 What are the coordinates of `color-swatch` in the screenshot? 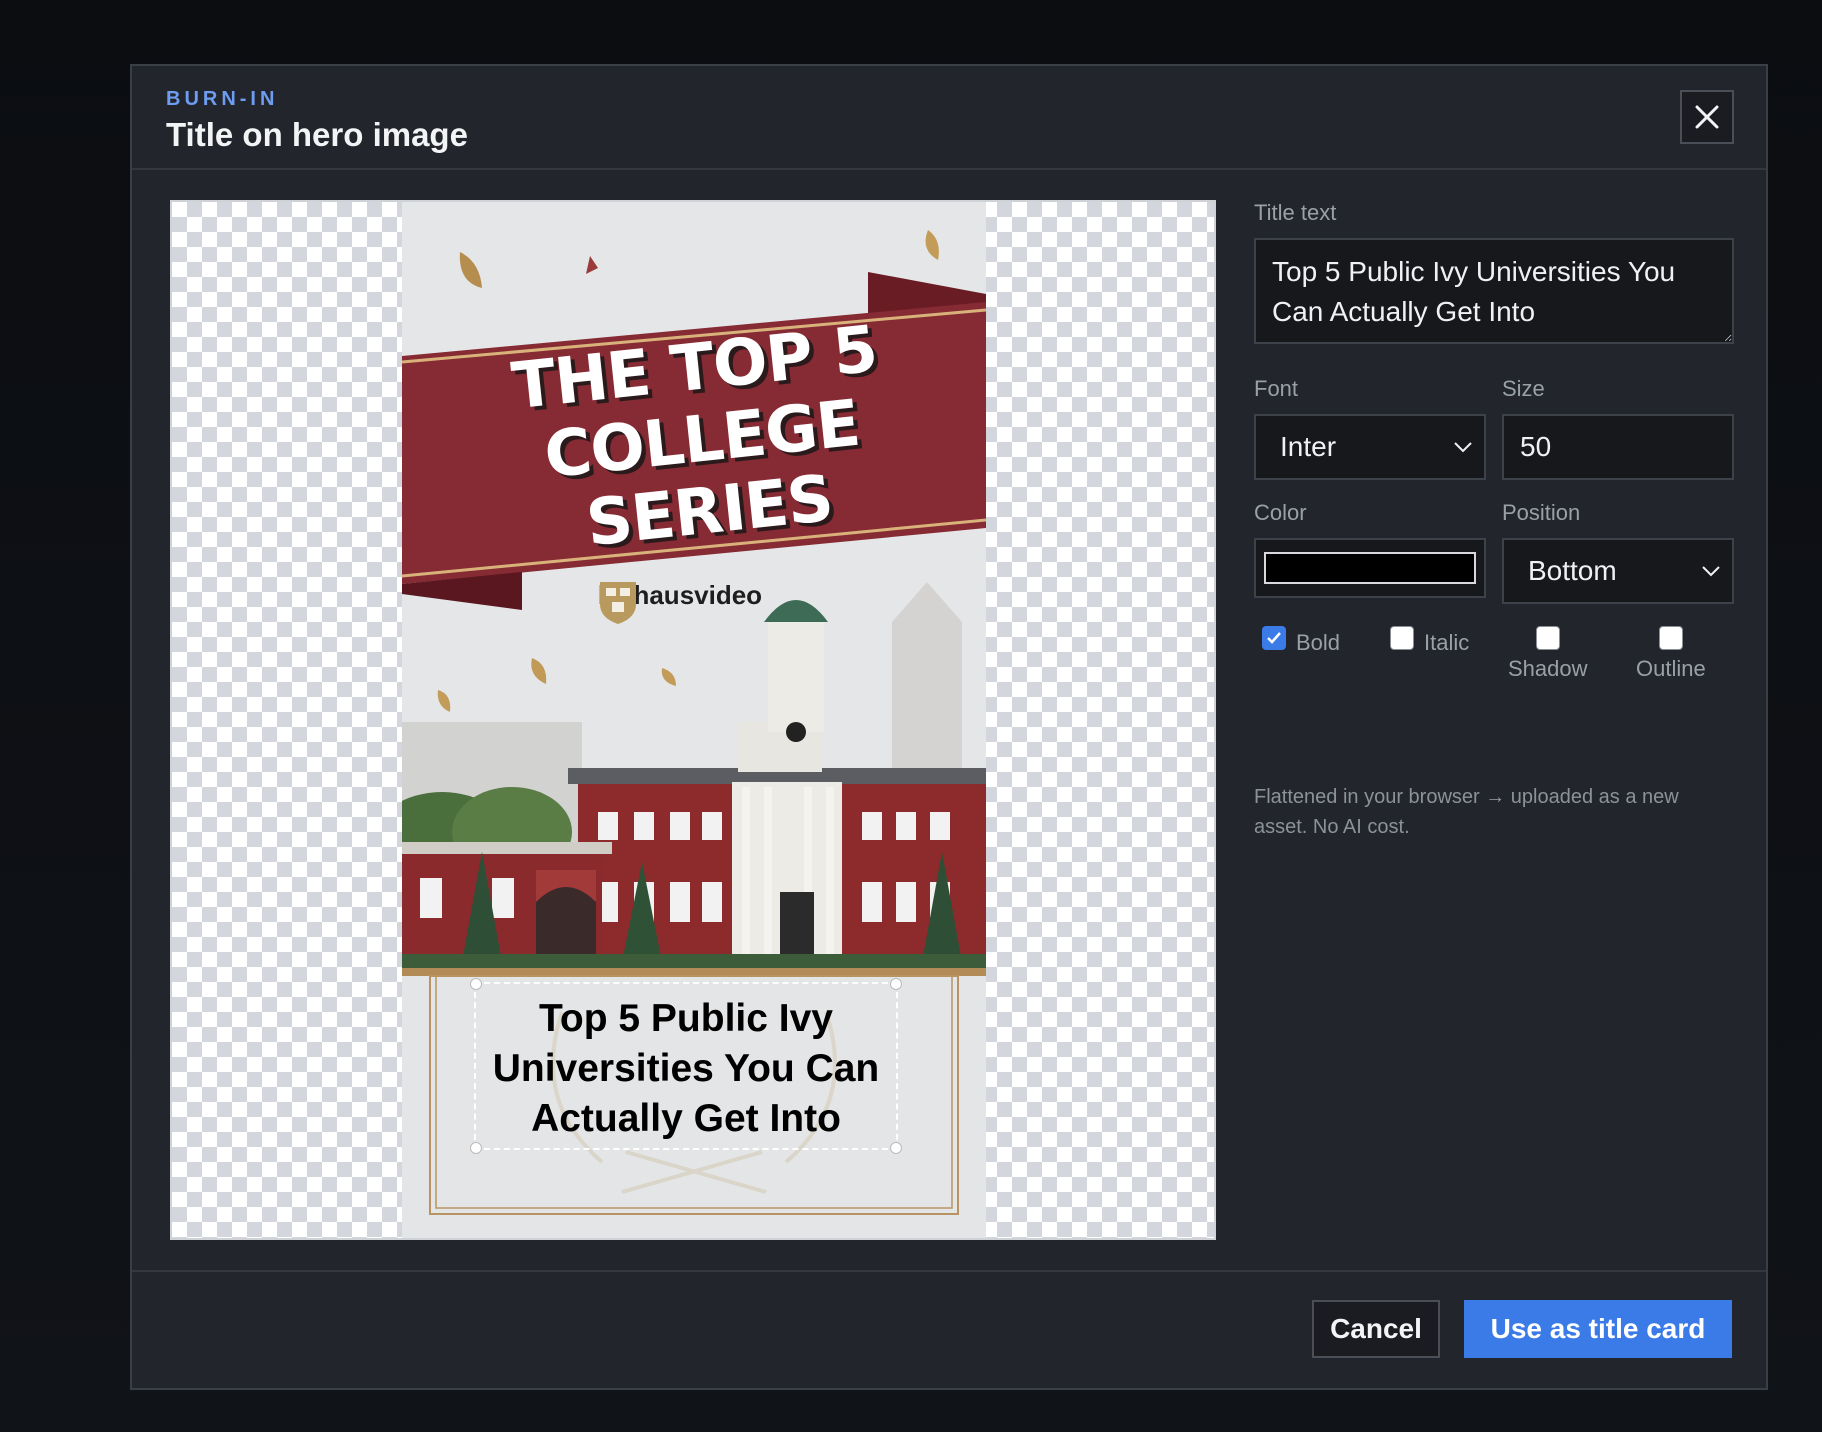 It's located at (1370, 568).